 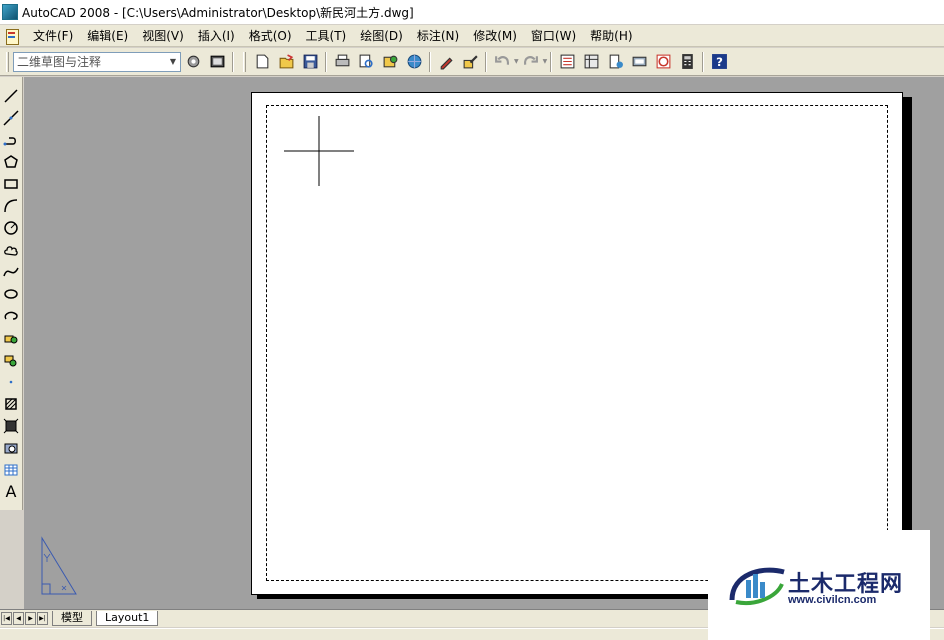 I want to click on workspace-dropdown: 二维草图与注释 ▼, so click(x=97, y=61).